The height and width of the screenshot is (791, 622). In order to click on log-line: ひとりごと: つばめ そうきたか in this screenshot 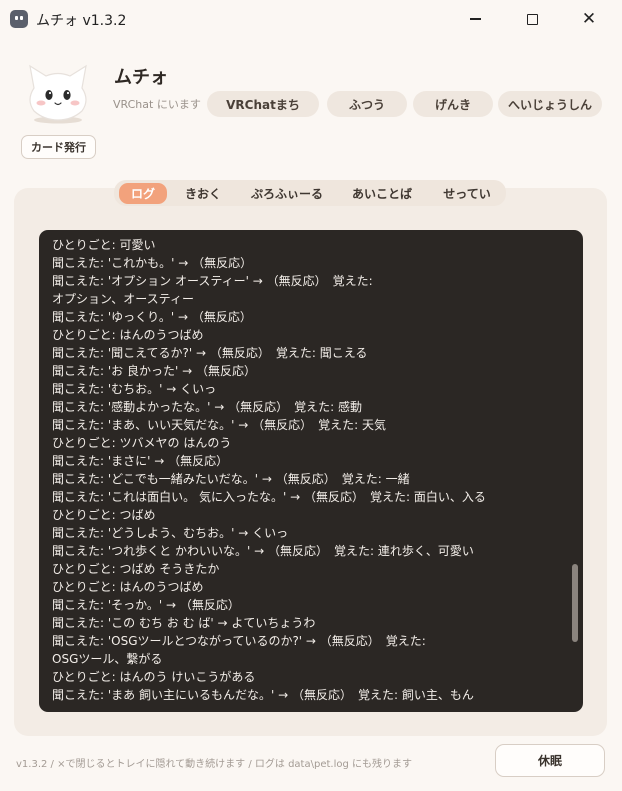, I will do `click(136, 569)`.